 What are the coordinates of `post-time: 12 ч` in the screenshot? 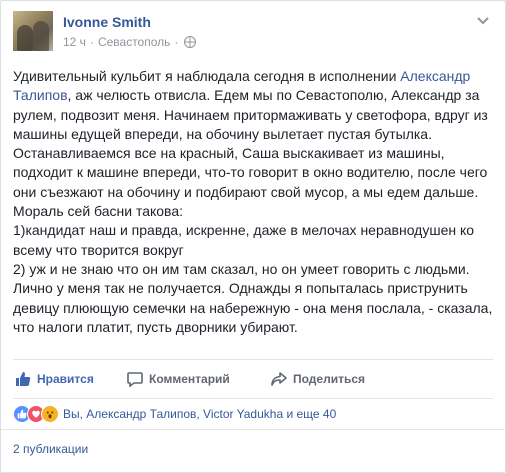 It's located at (74, 42).